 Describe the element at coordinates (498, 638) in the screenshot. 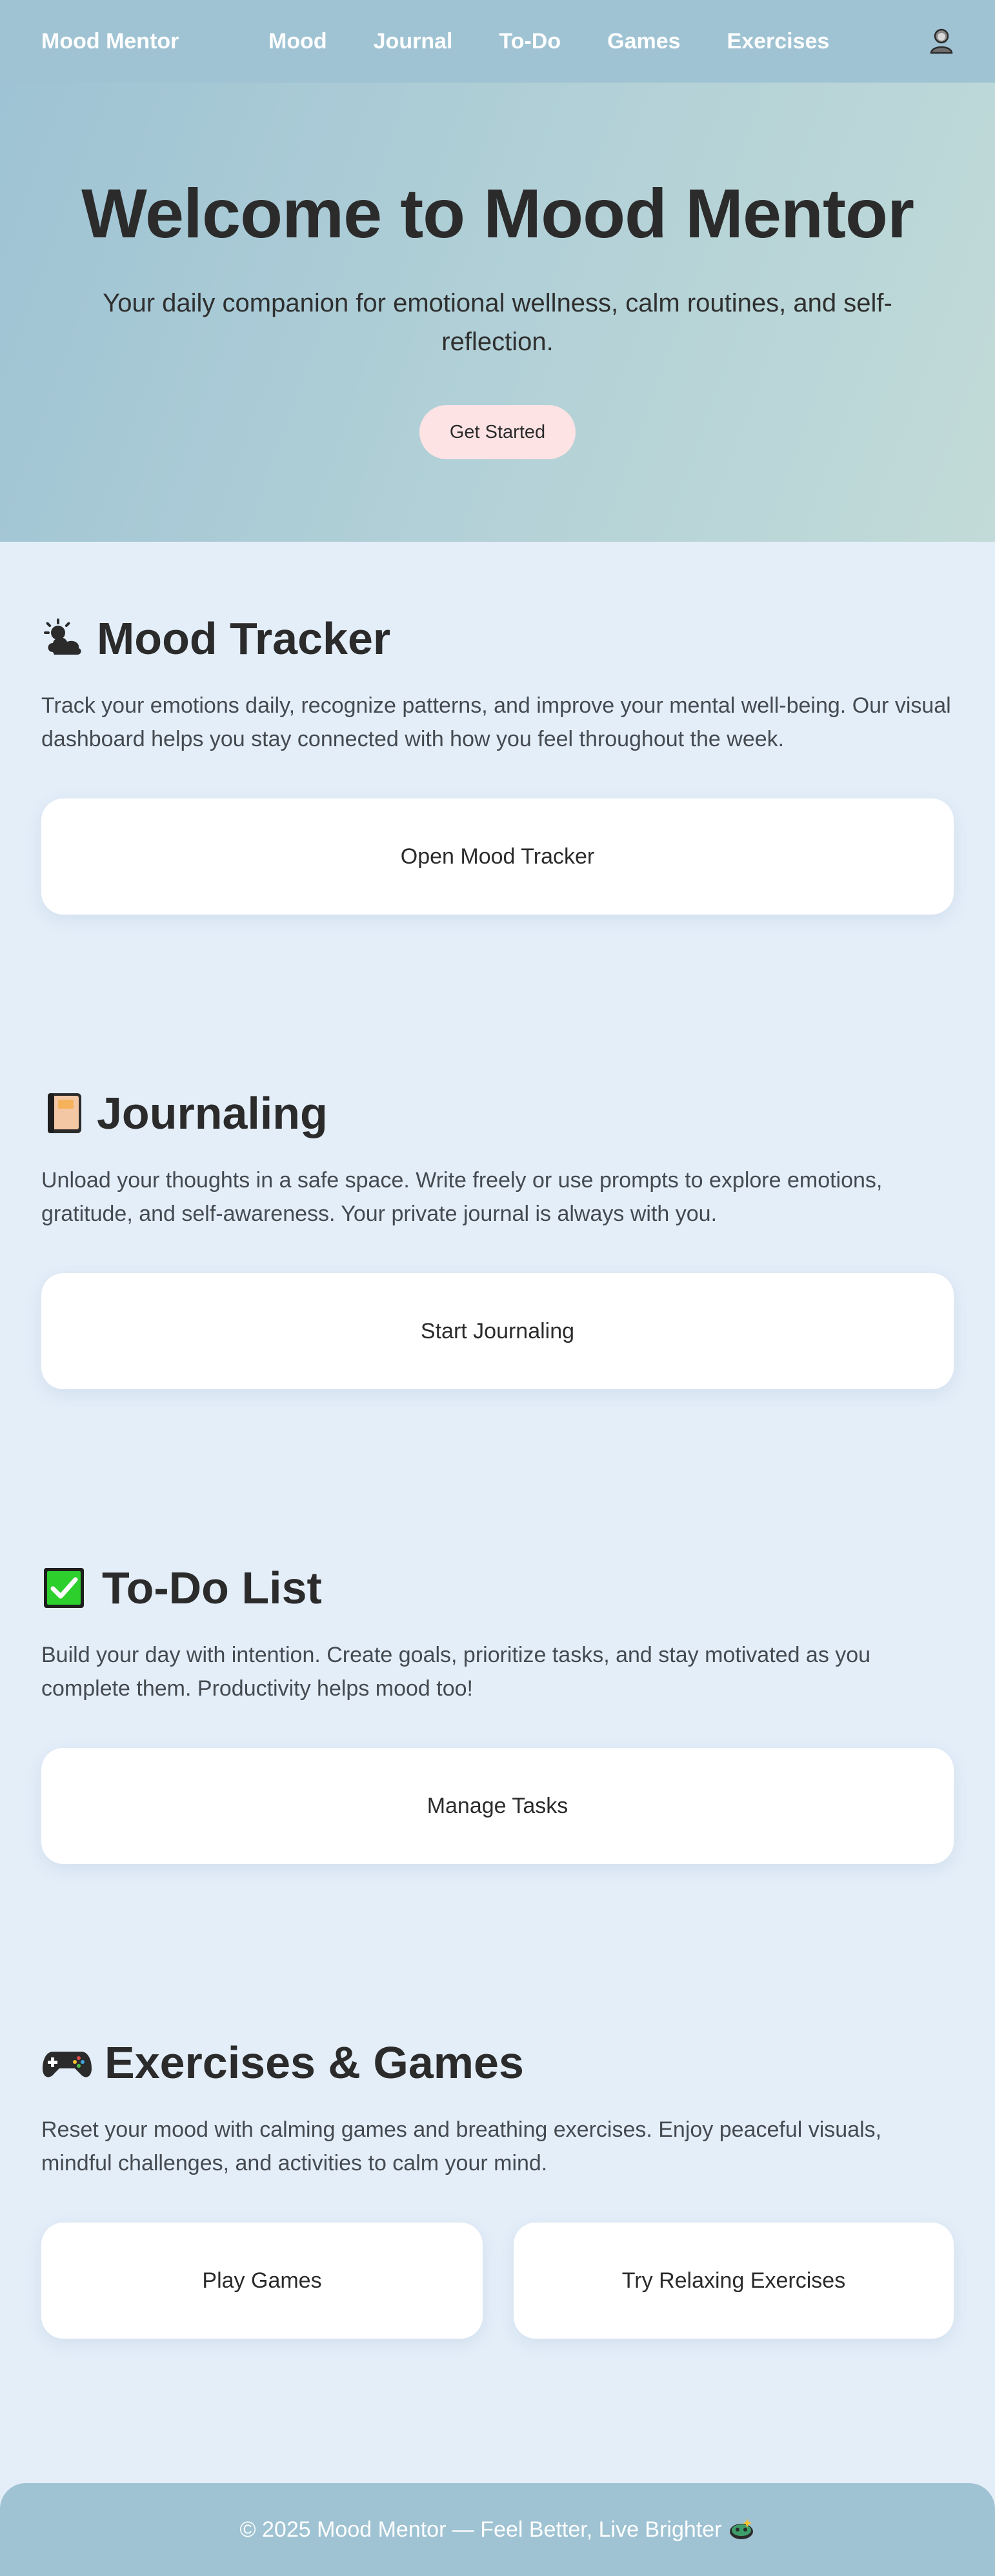

I see `section-header: Mood Tracker` at that location.